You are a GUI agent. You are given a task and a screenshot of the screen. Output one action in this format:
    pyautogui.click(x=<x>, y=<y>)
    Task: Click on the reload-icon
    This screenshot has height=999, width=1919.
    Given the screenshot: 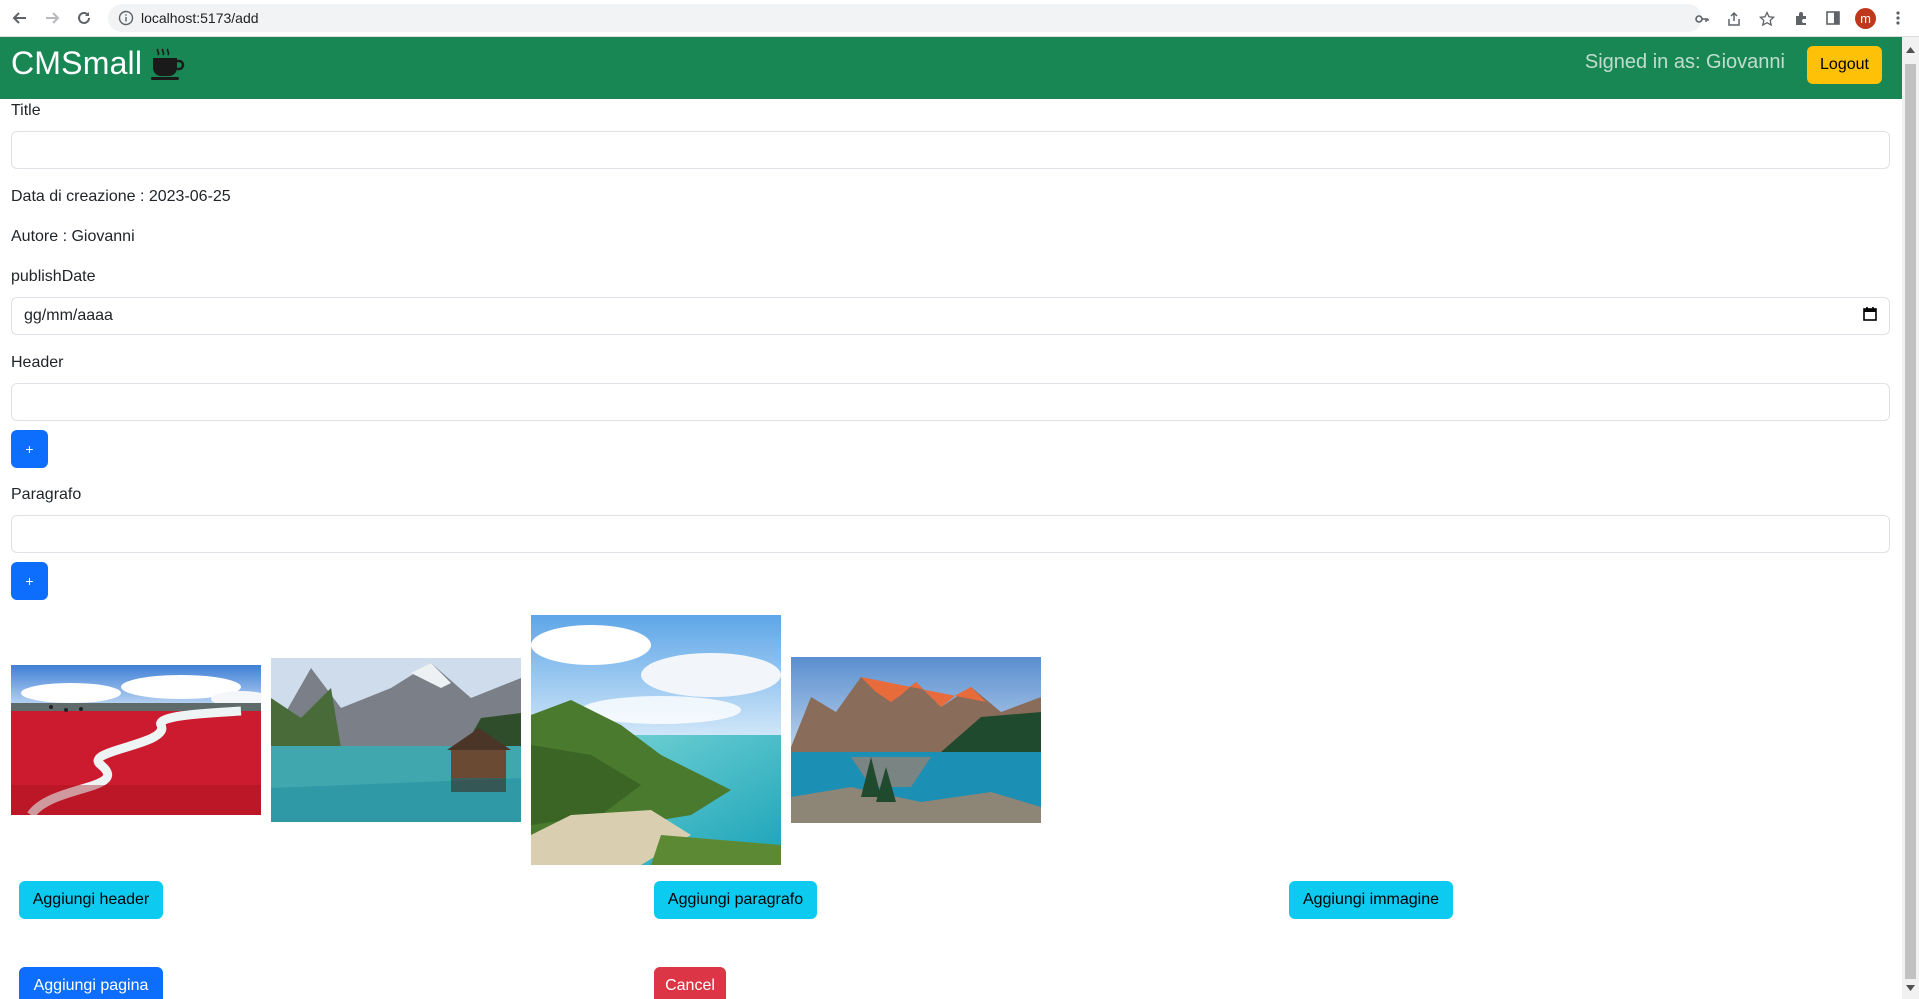 What is the action you would take?
    pyautogui.click(x=84, y=18)
    